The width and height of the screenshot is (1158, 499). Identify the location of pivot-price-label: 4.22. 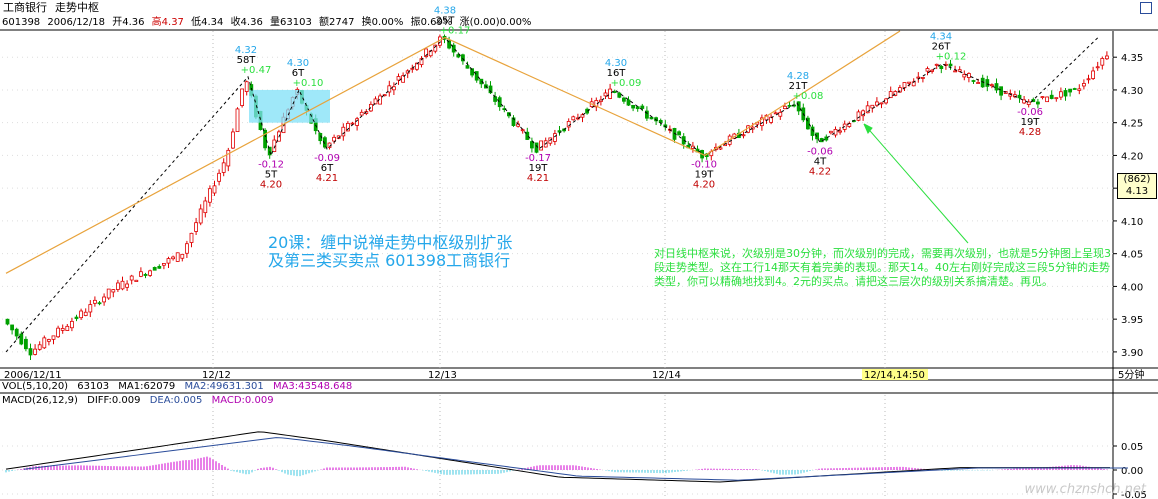
(820, 171).